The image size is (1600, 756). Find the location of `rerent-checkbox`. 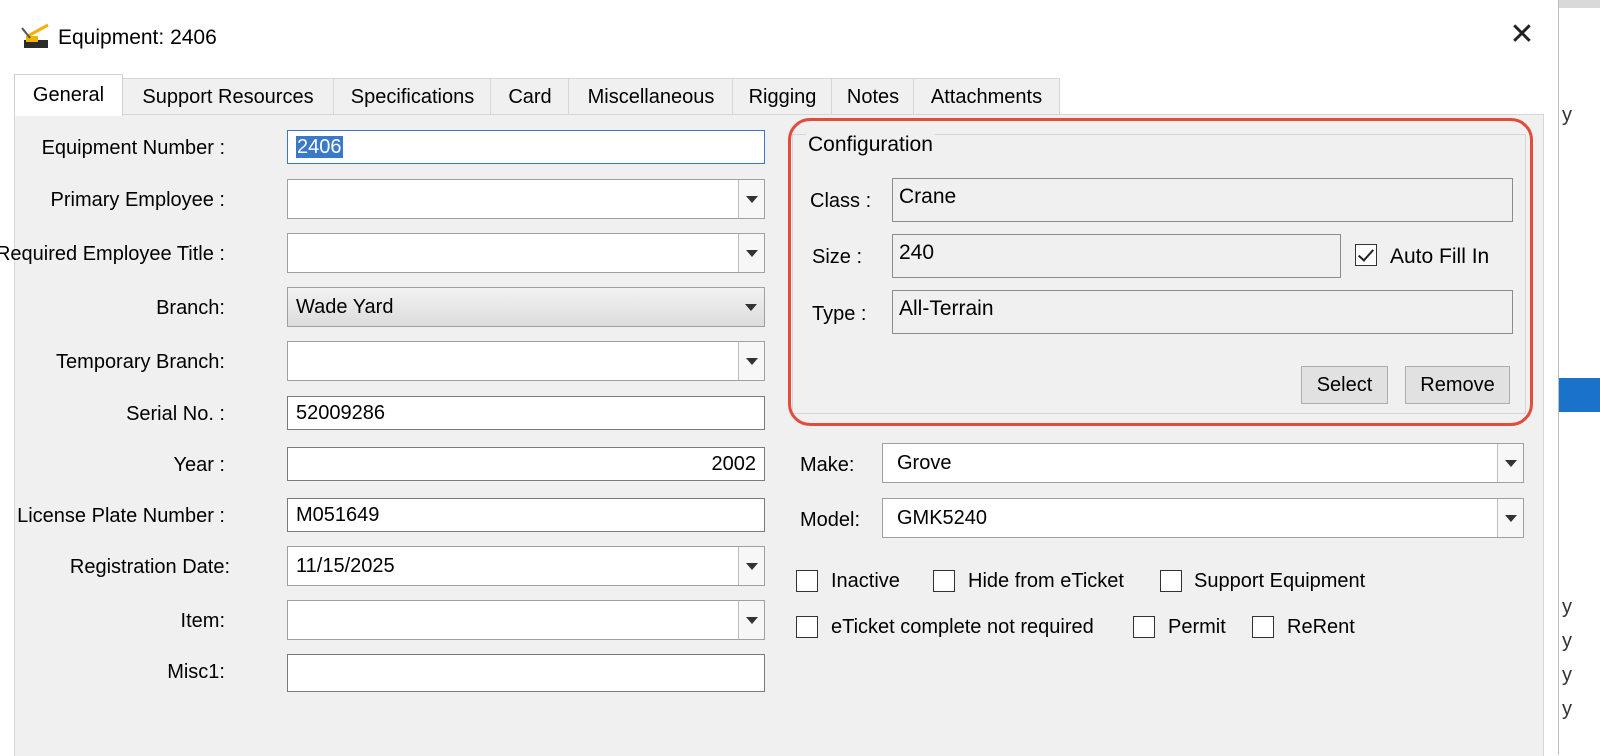

rerent-checkbox is located at coordinates (1263, 627).